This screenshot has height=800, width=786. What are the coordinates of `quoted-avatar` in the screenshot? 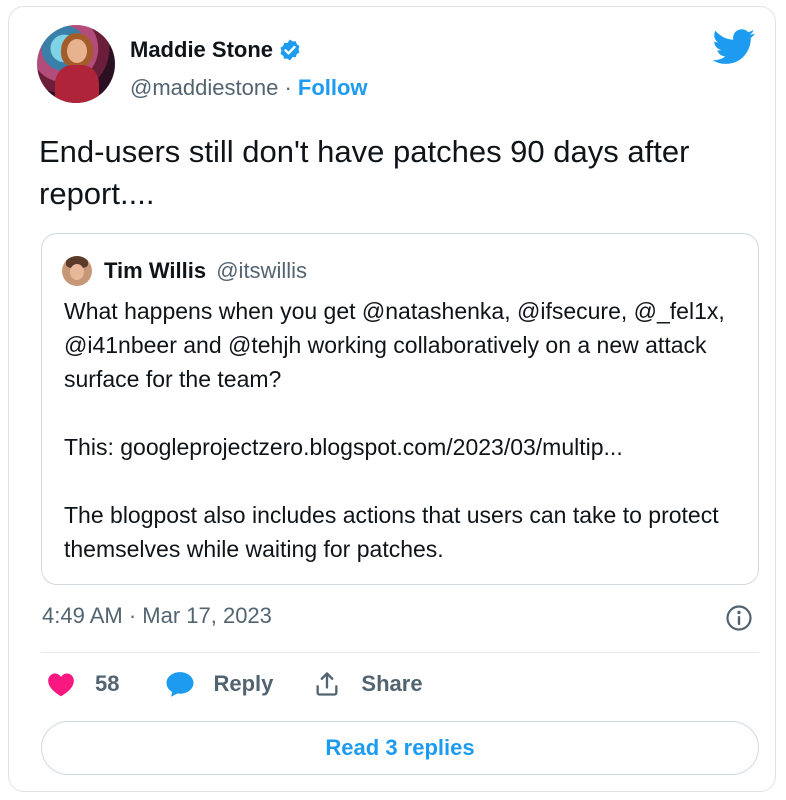 It's located at (77, 271).